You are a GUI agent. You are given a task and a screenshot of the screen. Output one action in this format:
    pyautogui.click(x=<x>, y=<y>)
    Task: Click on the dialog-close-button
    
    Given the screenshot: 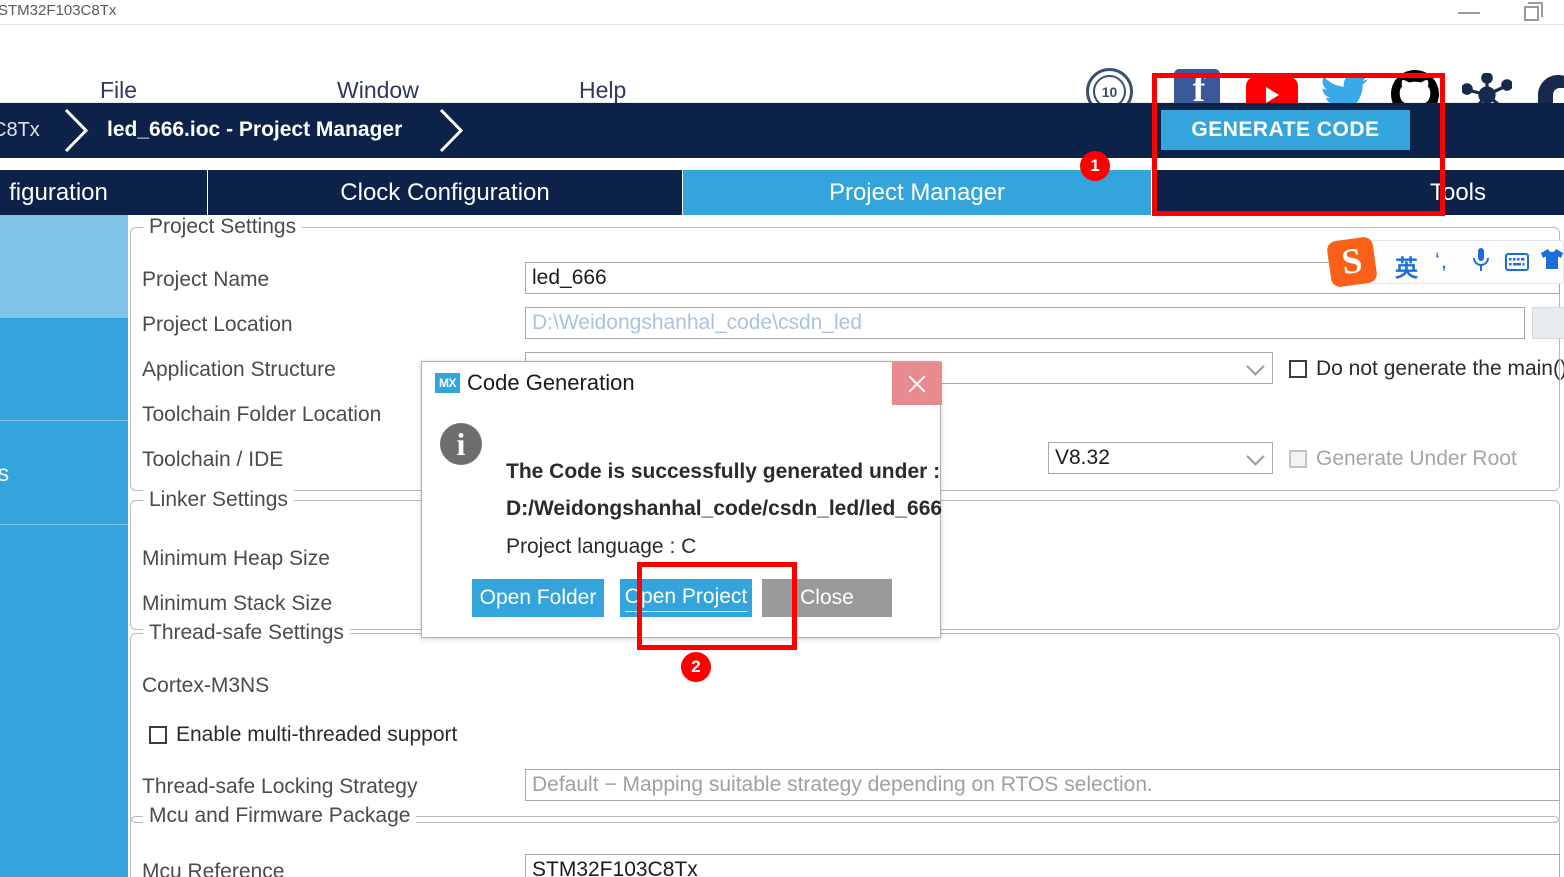 What is the action you would take?
    pyautogui.click(x=917, y=383)
    